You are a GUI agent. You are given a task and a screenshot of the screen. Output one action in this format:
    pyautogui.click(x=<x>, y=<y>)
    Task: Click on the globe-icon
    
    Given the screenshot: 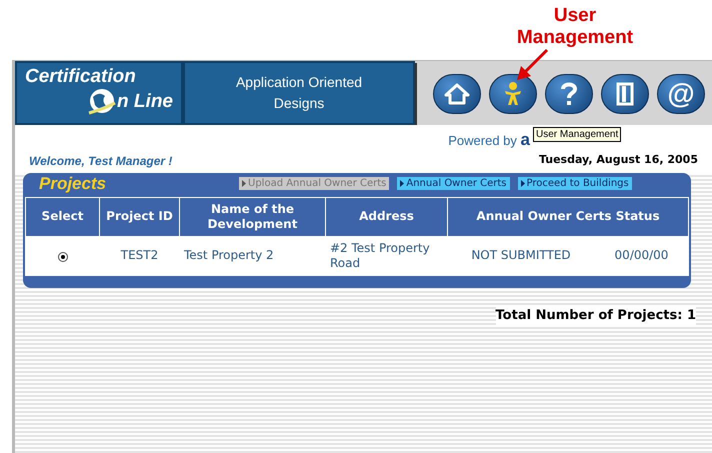 What is the action you would take?
    pyautogui.click(x=102, y=102)
    